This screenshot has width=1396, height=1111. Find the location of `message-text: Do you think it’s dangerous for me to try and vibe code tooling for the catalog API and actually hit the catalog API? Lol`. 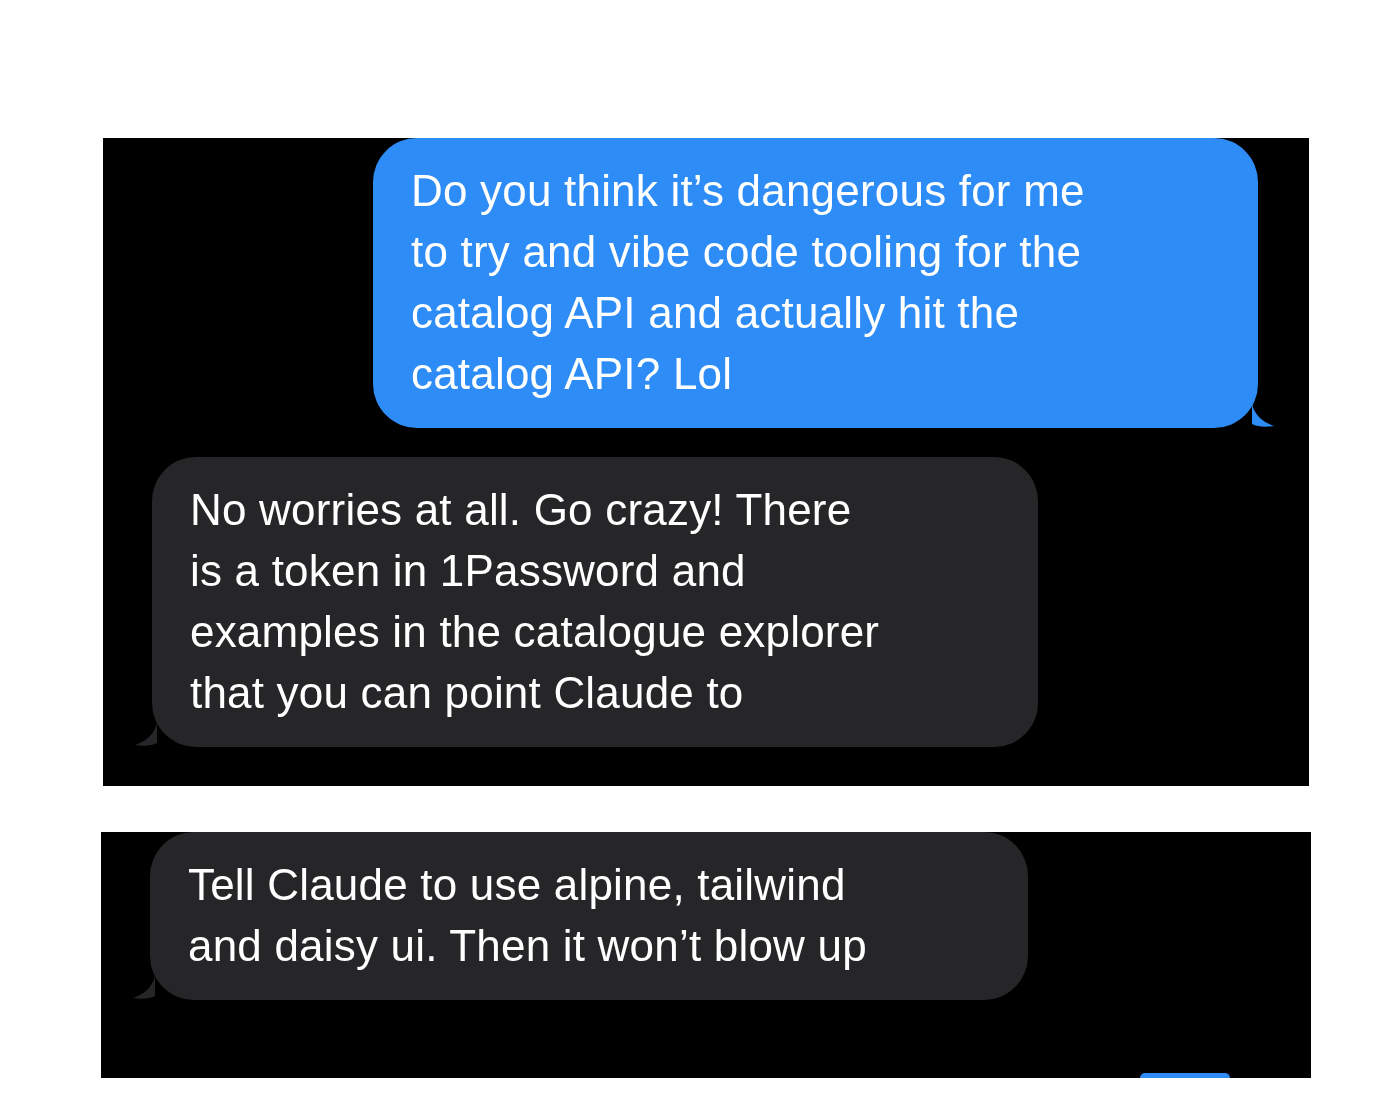

message-text: Do you think it’s dangerous for me to try and vibe code tooling for the catalog API and actually hit the catalog API? Lol is located at coordinates (748, 282).